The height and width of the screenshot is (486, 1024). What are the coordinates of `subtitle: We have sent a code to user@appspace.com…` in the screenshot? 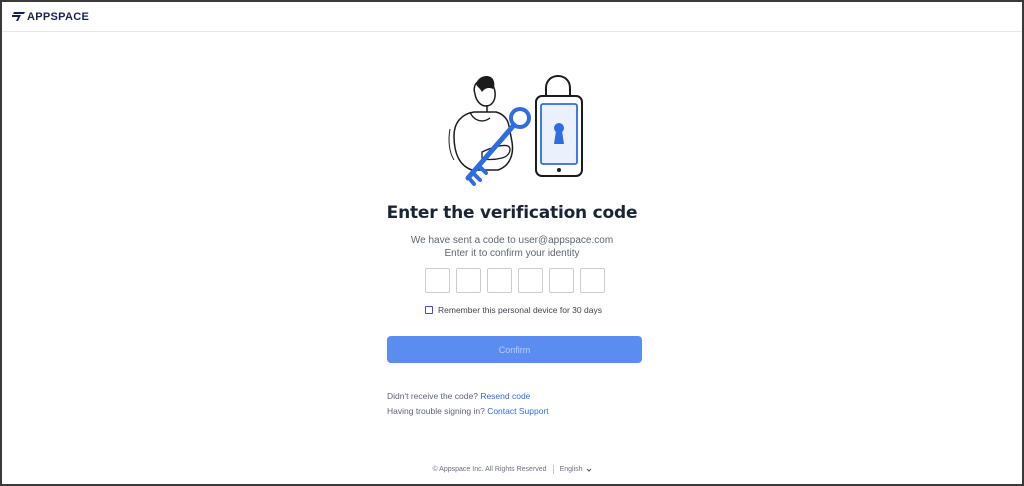 It's located at (512, 247).